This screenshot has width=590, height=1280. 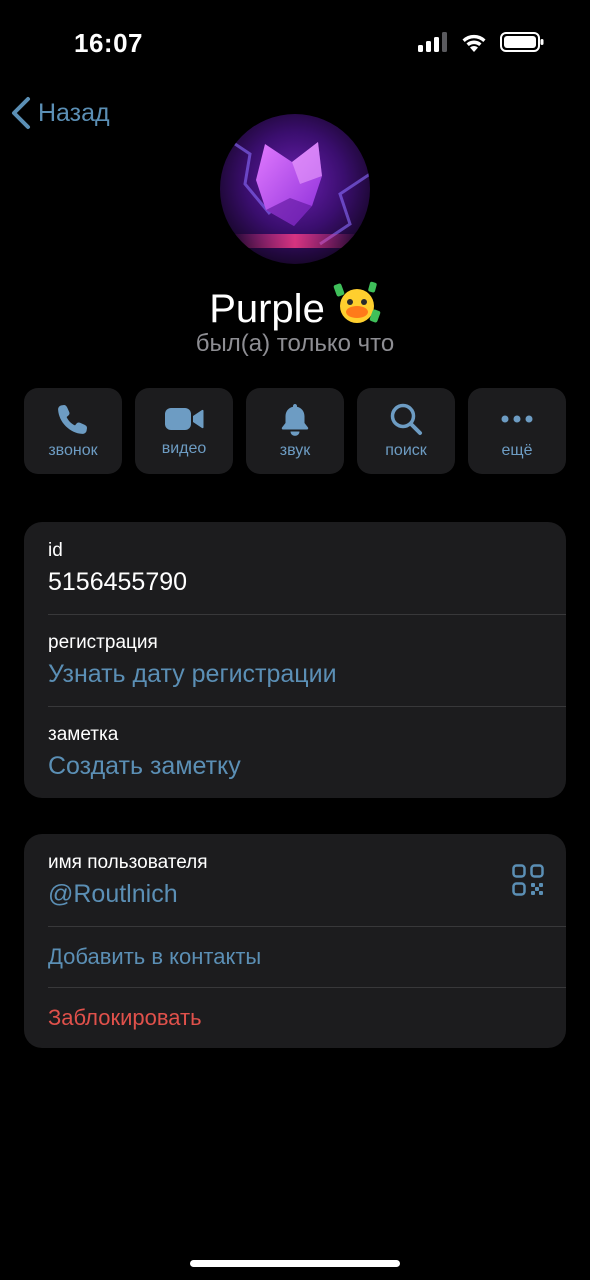 I want to click on id-value: 5156455790, so click(x=118, y=582).